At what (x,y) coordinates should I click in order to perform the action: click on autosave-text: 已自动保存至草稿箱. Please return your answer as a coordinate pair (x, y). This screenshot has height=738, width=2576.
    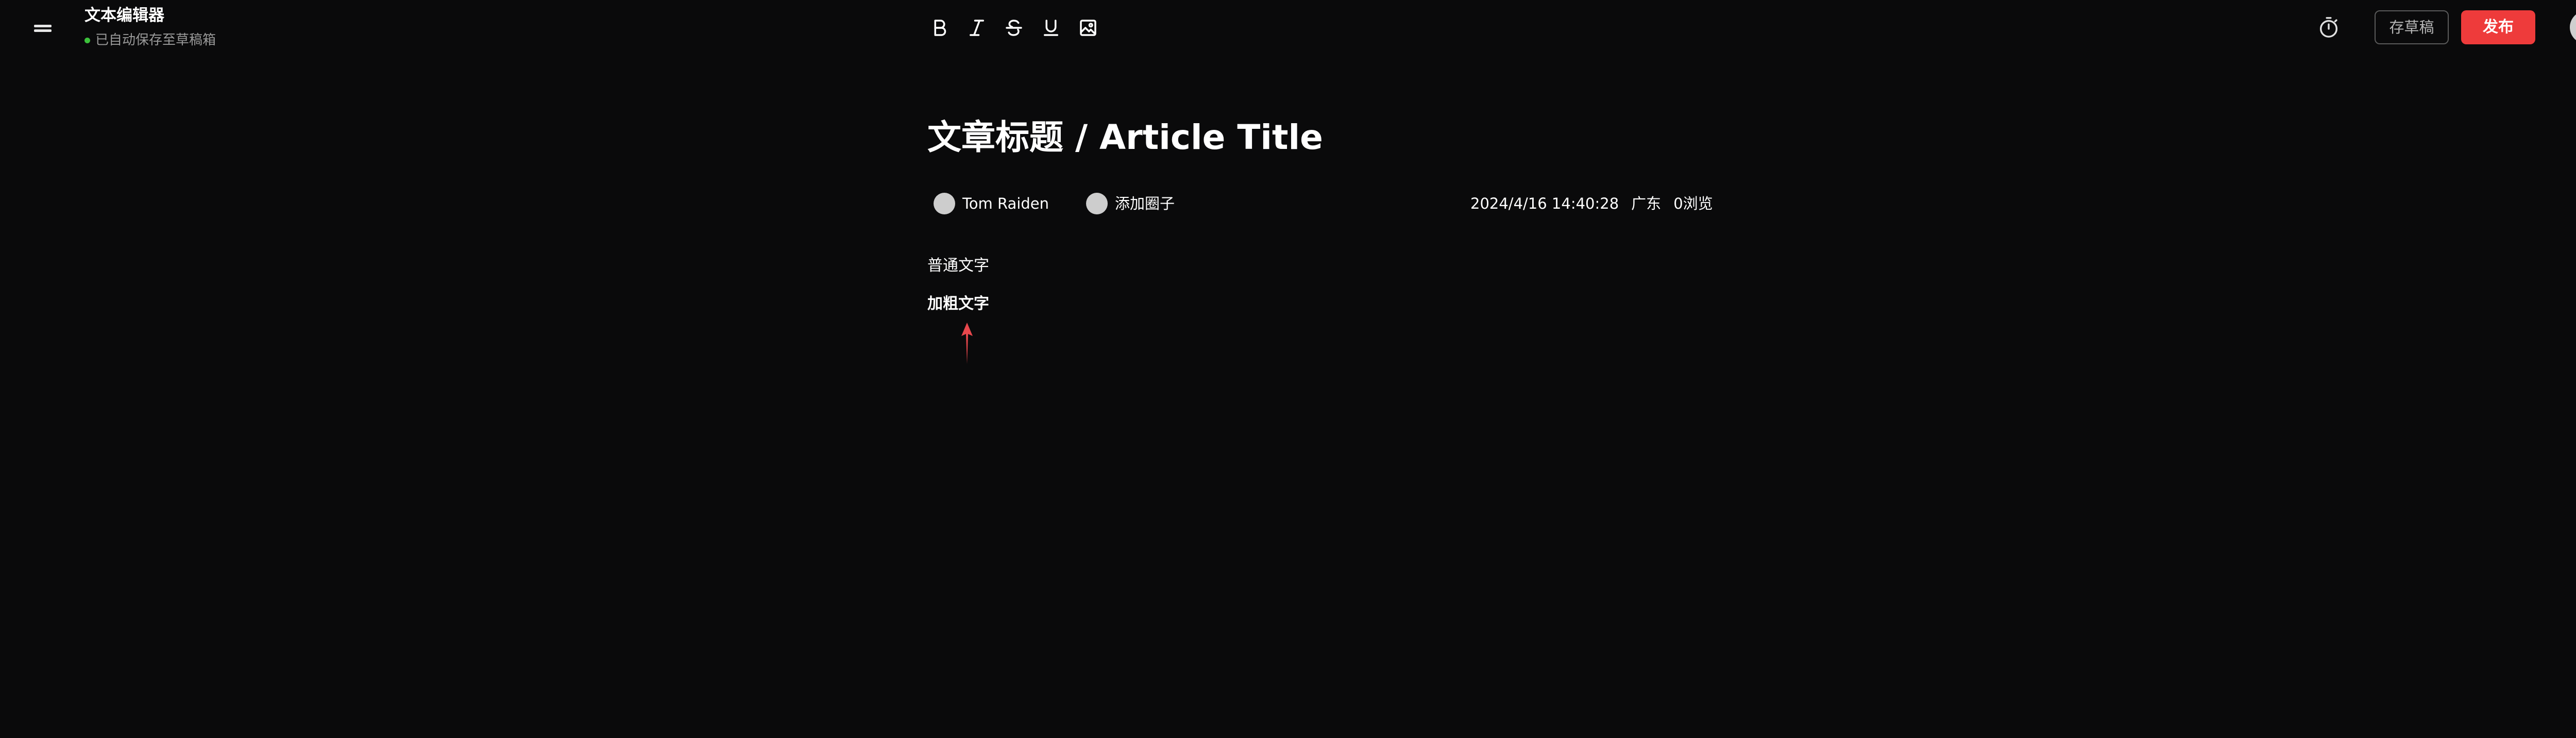
    Looking at the image, I should click on (155, 40).